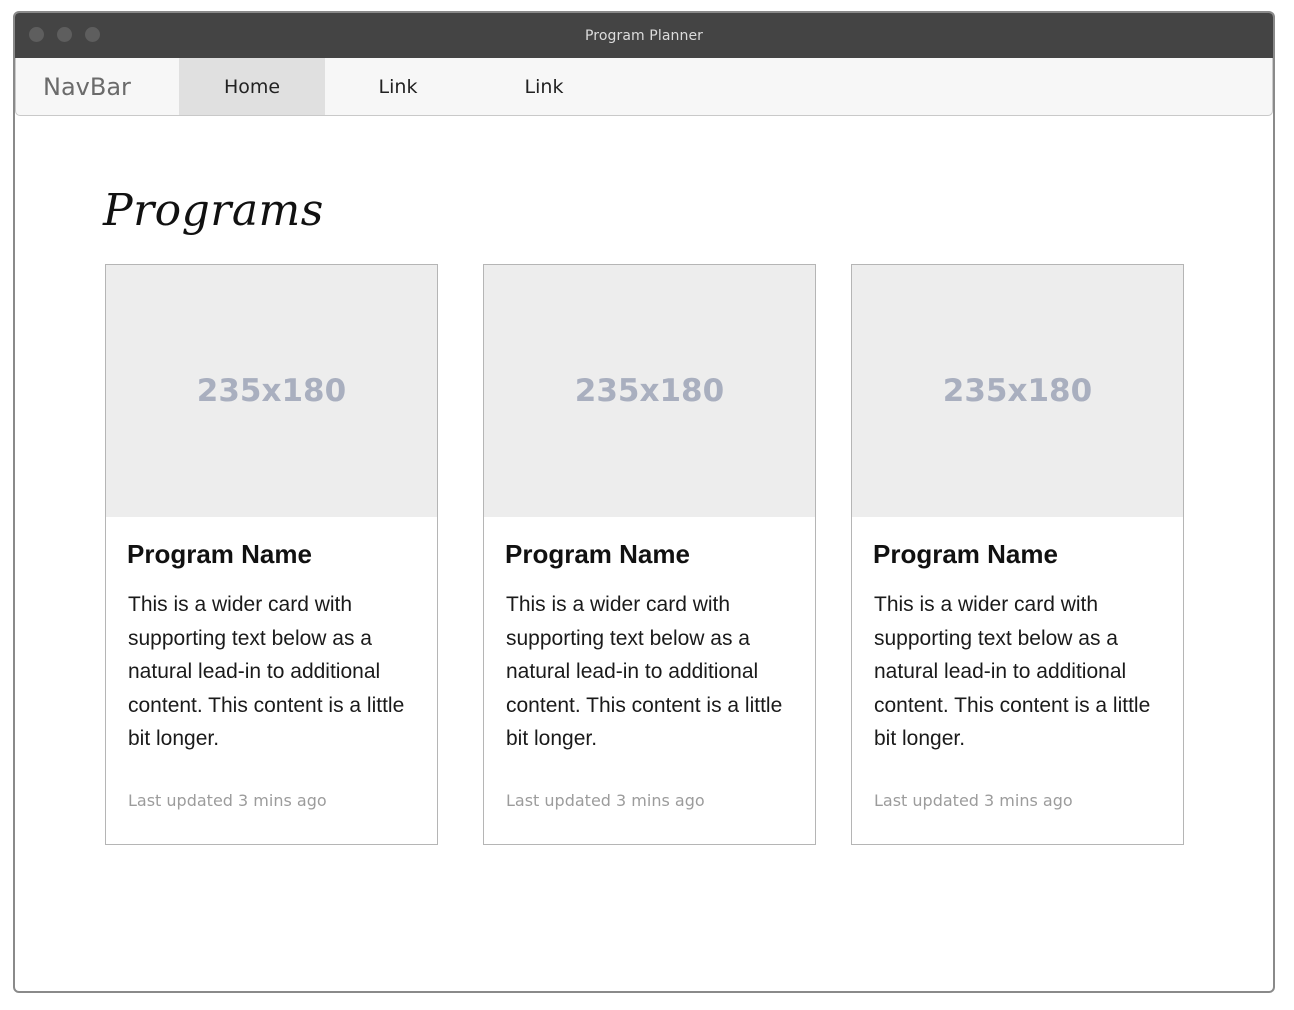 The width and height of the screenshot is (1294, 1010). I want to click on minimize-window-button, so click(64, 34).